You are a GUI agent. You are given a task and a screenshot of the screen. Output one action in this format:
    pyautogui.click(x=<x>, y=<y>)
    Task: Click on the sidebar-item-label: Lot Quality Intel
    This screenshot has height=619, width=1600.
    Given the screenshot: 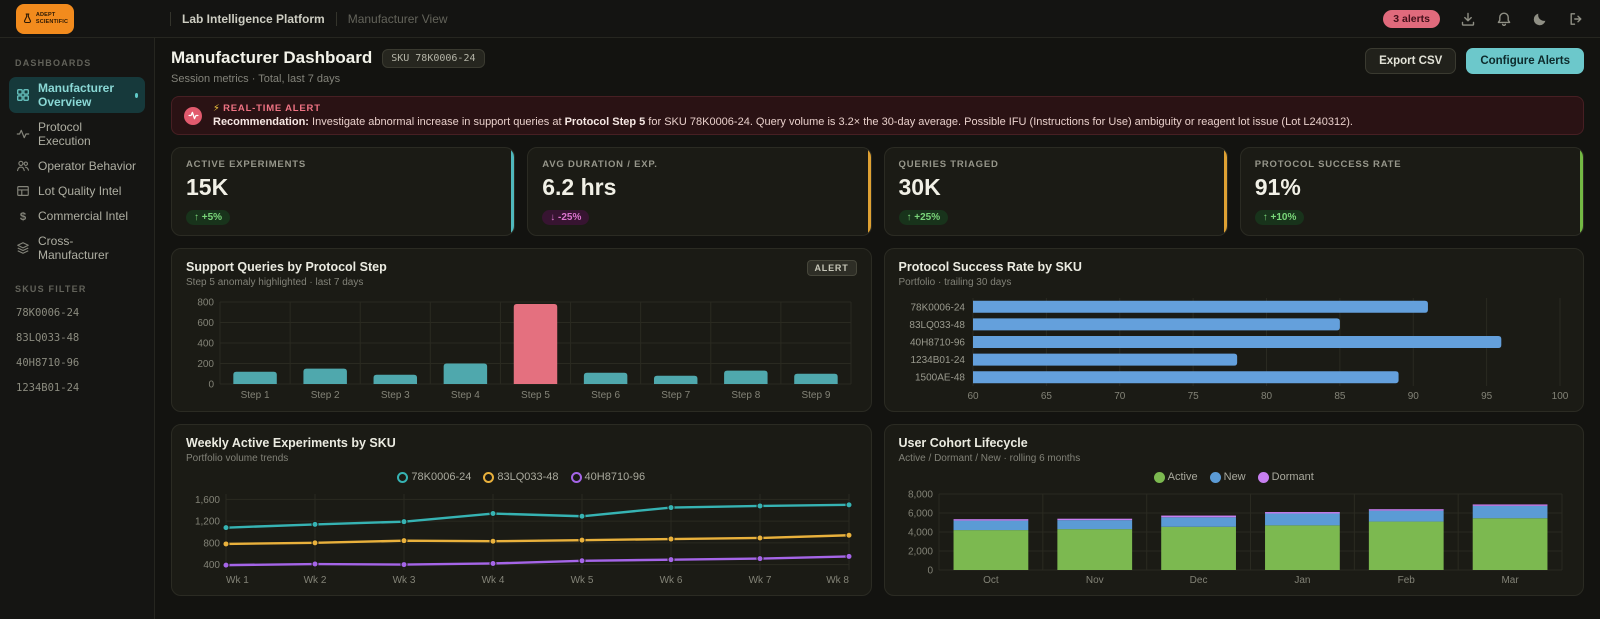 What is the action you would take?
    pyautogui.click(x=80, y=191)
    